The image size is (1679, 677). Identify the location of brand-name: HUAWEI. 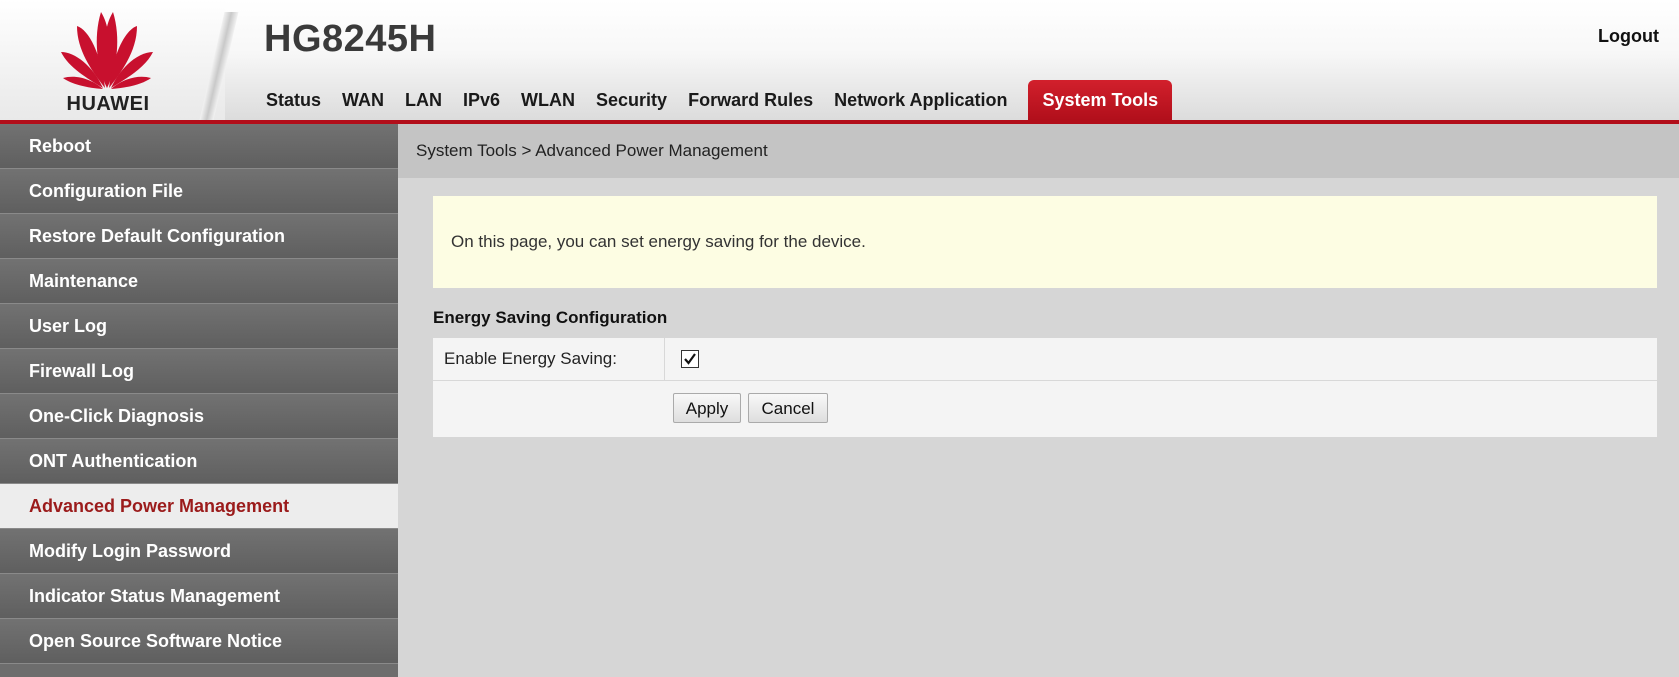
(108, 104).